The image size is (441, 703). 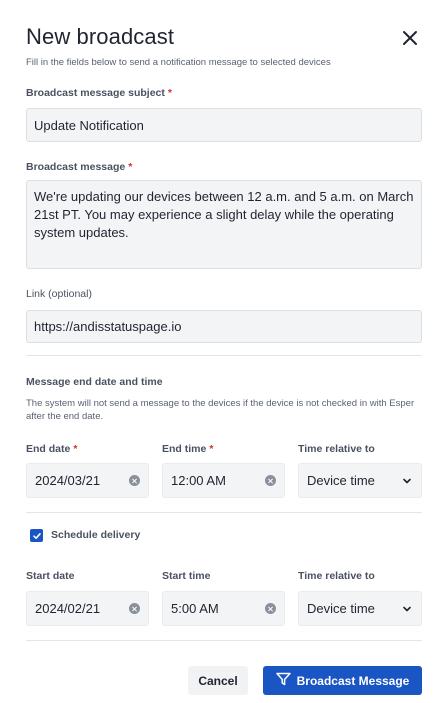 I want to click on start-date-input: 2024/02/21, so click(x=87, y=608).